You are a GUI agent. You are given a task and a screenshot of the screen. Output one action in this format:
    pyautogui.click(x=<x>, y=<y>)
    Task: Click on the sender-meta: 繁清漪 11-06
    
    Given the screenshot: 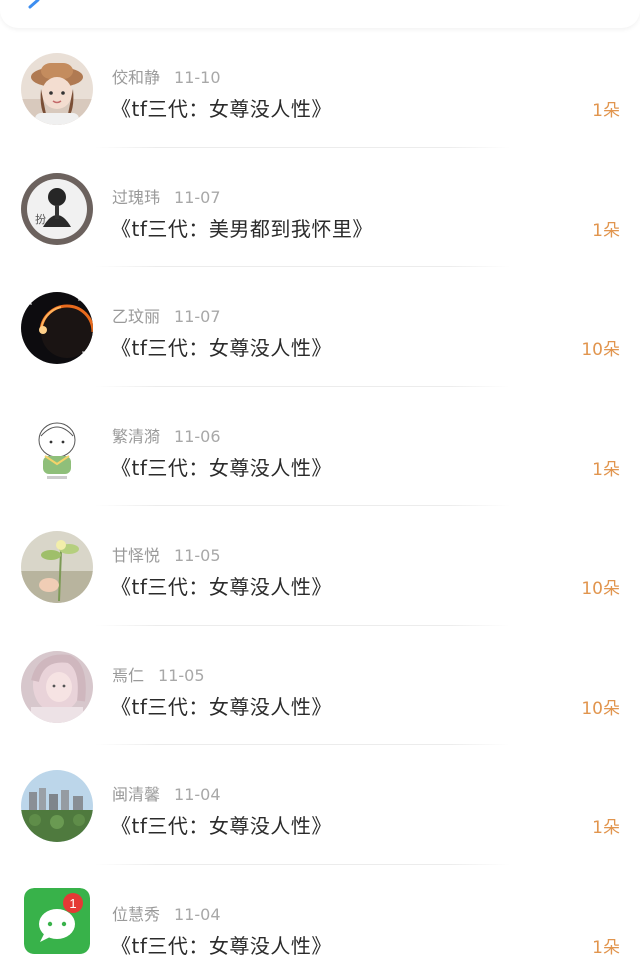 What is the action you would take?
    pyautogui.click(x=166, y=434)
    